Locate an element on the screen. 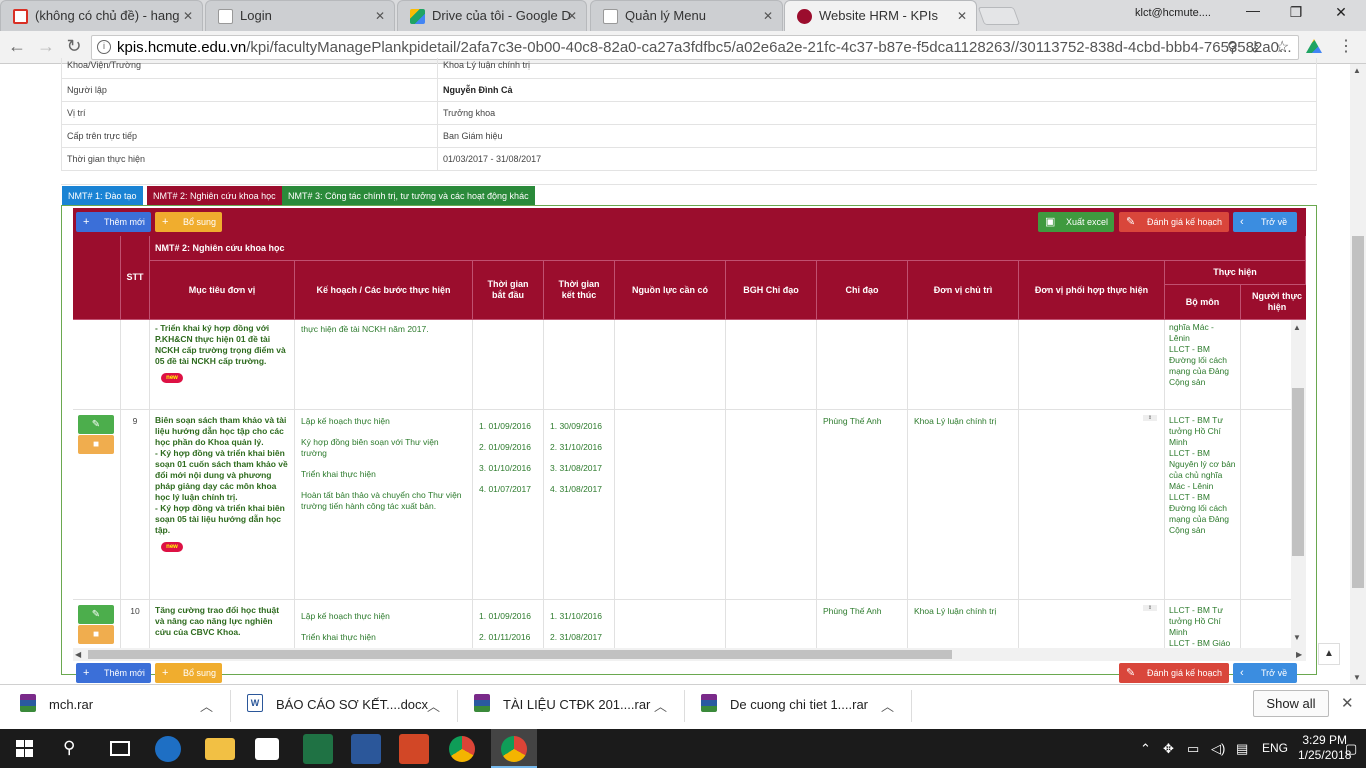  clock: 3:29 PM 1/25/2018 is located at coordinates (1324, 748).